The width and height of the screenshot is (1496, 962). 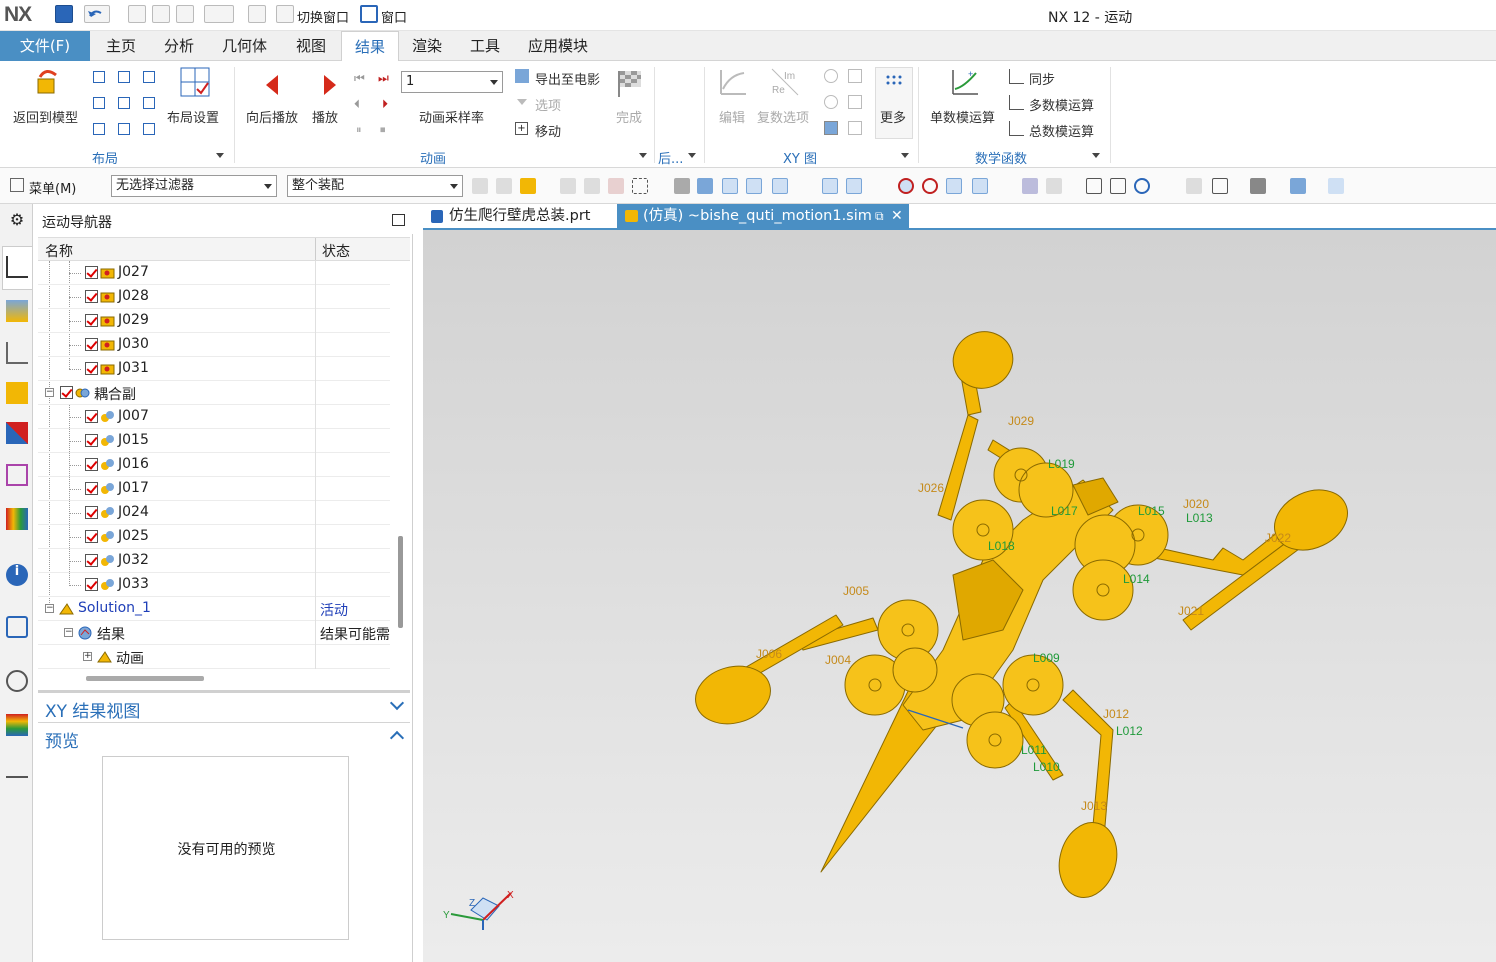 I want to click on group-post-dropdown-icon, so click(x=692, y=155).